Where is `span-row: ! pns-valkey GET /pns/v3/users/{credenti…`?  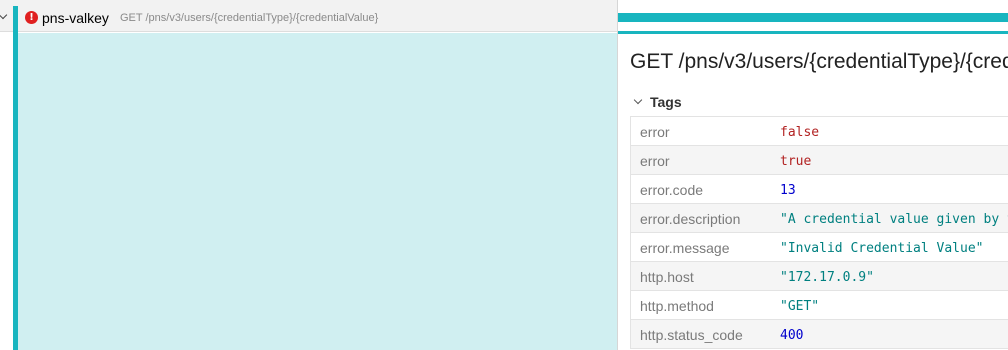
span-row: ! pns-valkey GET /pns/v3/users/{credenti… is located at coordinates (308, 16).